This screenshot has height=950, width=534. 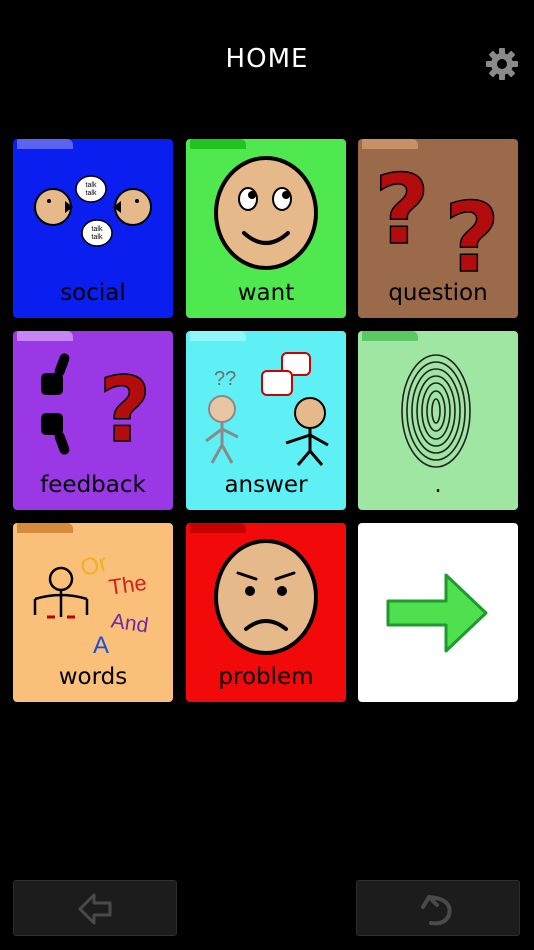 What do you see at coordinates (93, 677) in the screenshot?
I see `tile-label: words` at bounding box center [93, 677].